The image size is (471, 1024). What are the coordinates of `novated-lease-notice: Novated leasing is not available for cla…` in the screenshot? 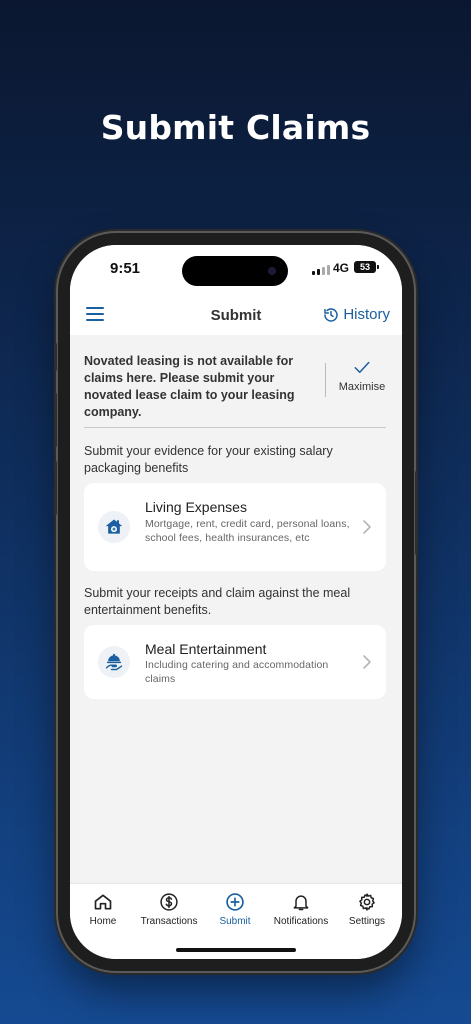 It's located at (235, 387).